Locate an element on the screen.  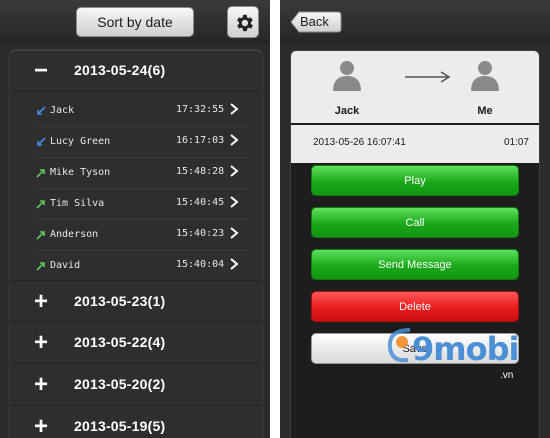
caller-name: Lucy Green is located at coordinates (80, 141).